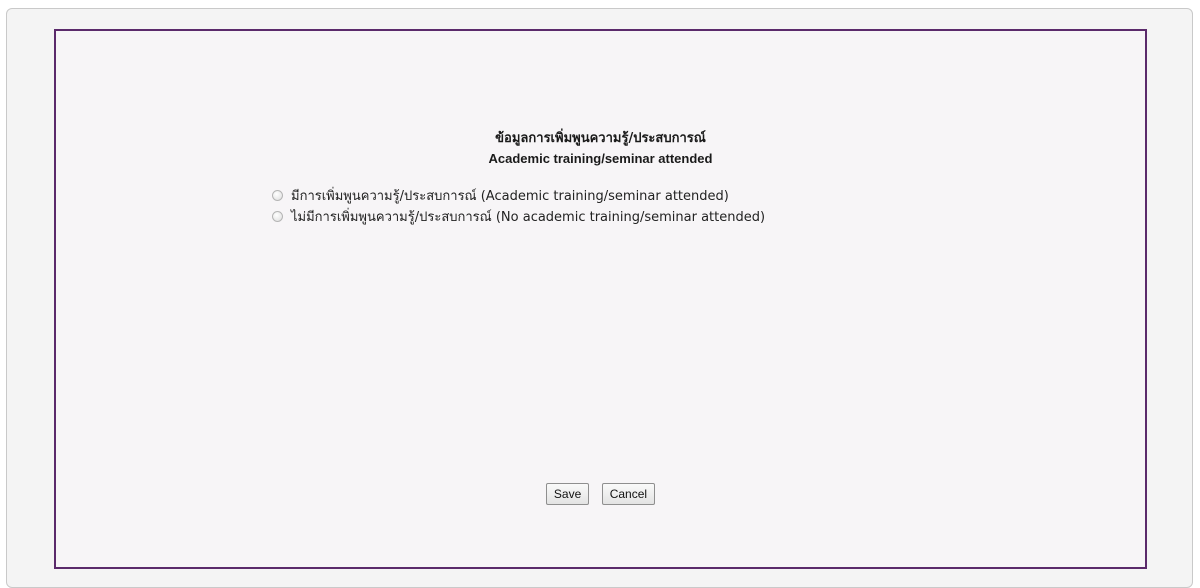 The image size is (1200, 588). Describe the element at coordinates (277, 195) in the screenshot. I see `radio-attended` at that location.